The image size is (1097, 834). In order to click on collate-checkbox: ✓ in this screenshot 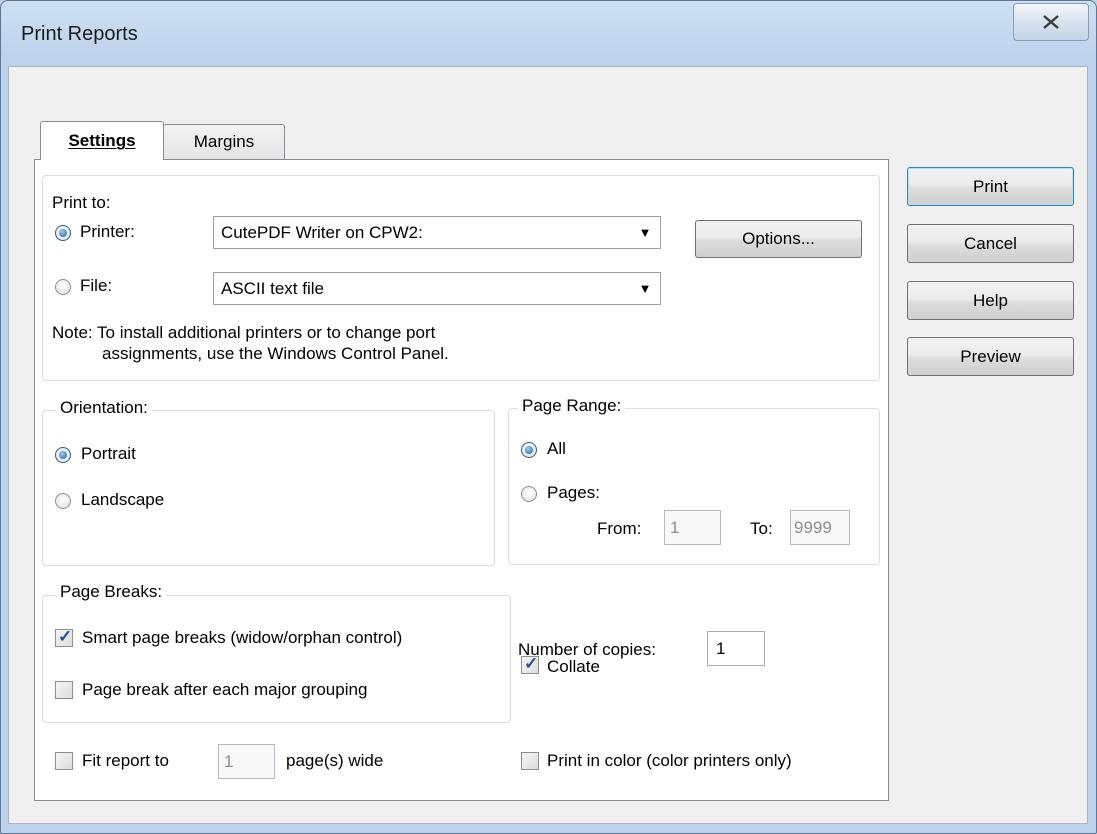, I will do `click(530, 664)`.